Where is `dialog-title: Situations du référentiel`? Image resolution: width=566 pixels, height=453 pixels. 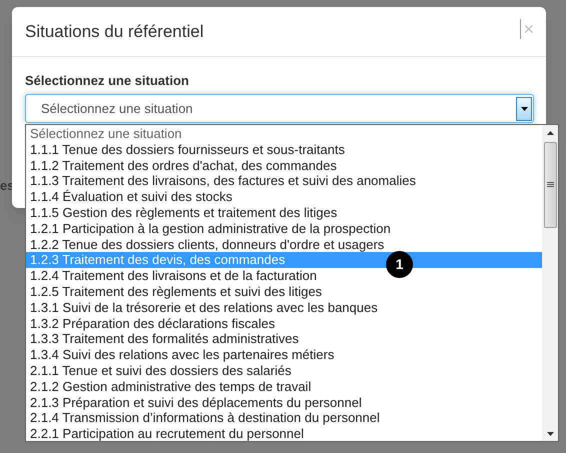
dialog-title: Situations du référentiel is located at coordinates (114, 31).